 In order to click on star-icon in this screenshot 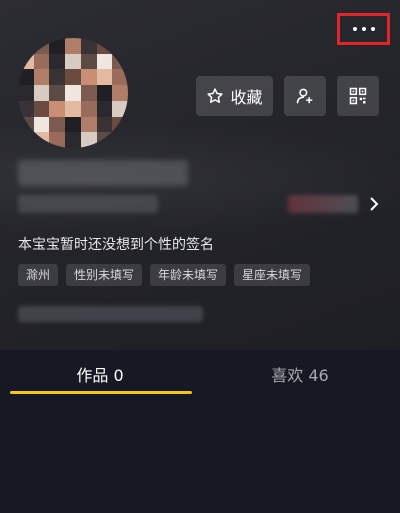, I will do `click(215, 95)`.